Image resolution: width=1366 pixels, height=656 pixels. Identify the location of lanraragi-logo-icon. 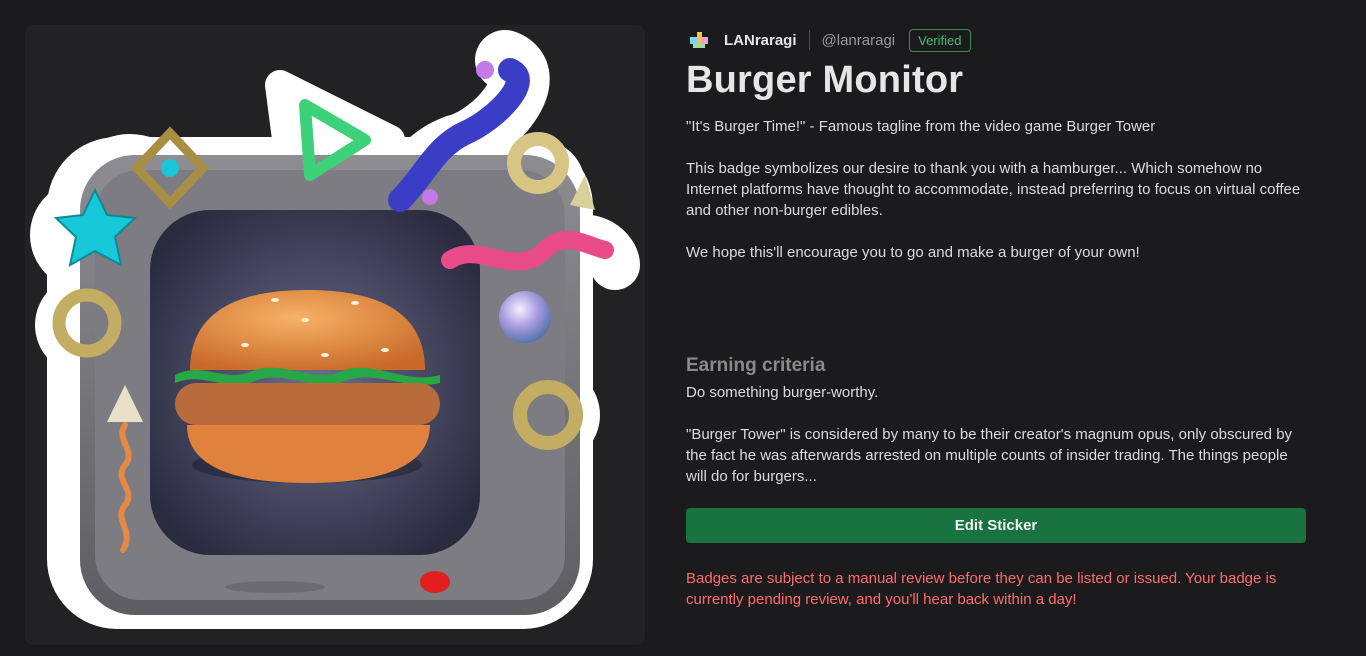
(699, 40).